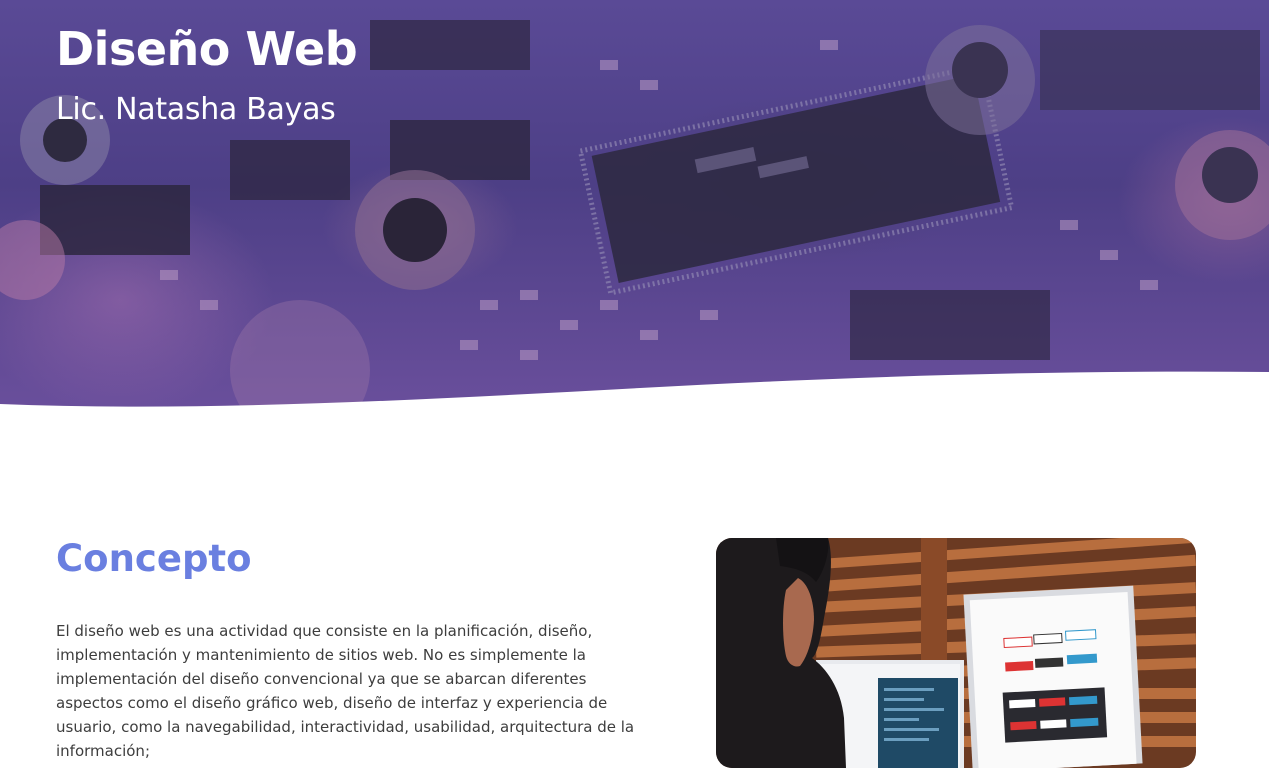 This screenshot has width=1269, height=768. I want to click on author-name: Lic. Natasha Bayas, so click(196, 109).